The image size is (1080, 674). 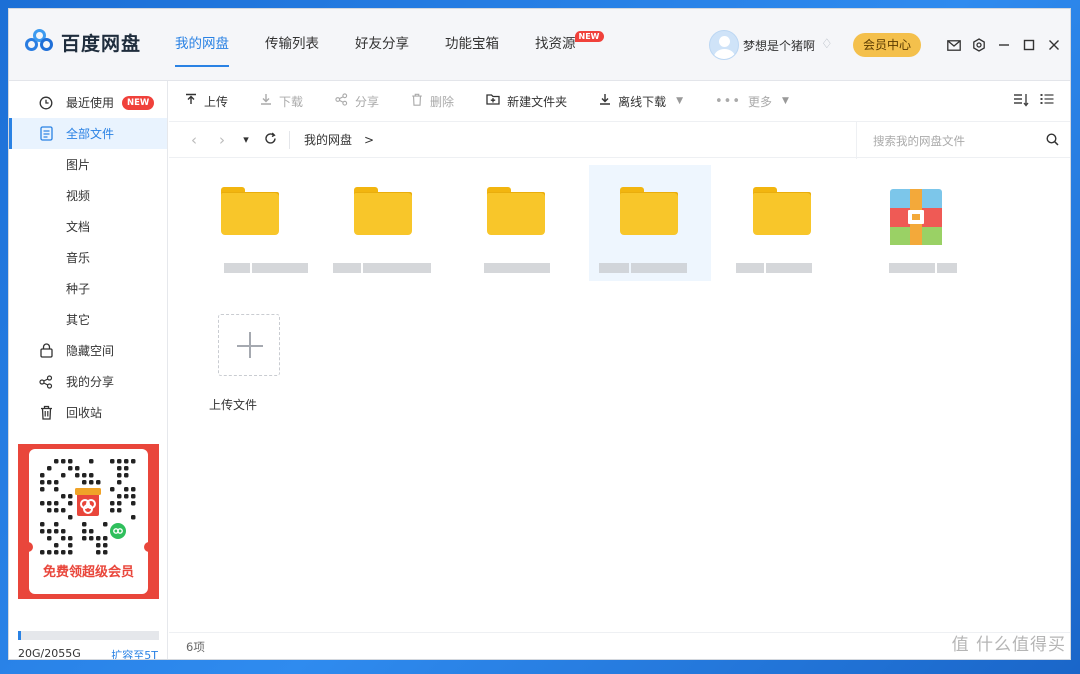 I want to click on user-profile: 梦想是个猪啊 ♢, so click(x=772, y=45).